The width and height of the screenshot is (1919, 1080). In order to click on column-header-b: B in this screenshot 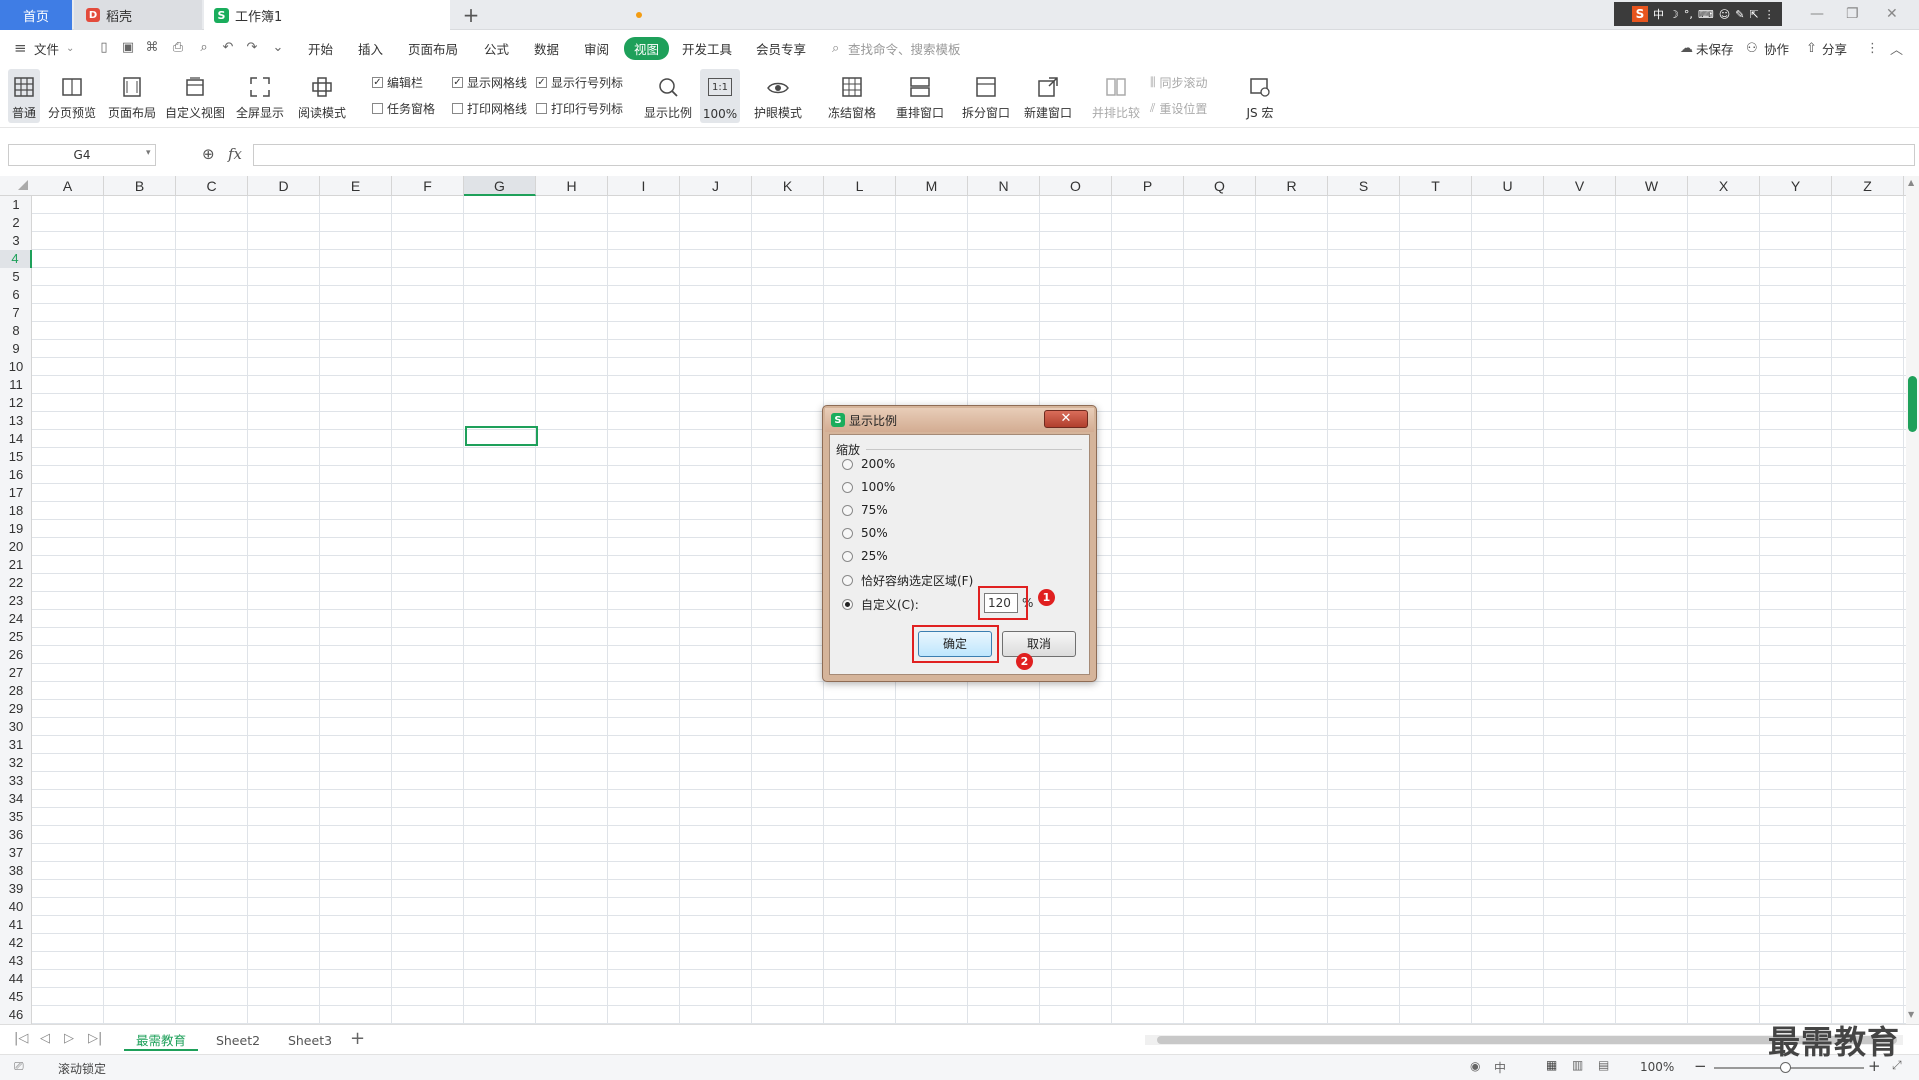, I will do `click(140, 186)`.